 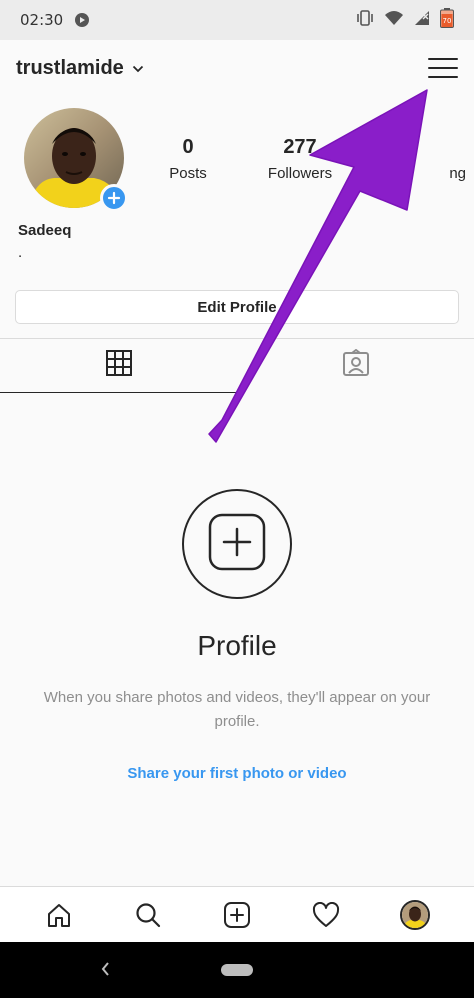 What do you see at coordinates (237, 20) in the screenshot?
I see `status-bar: 02:30 70` at bounding box center [237, 20].